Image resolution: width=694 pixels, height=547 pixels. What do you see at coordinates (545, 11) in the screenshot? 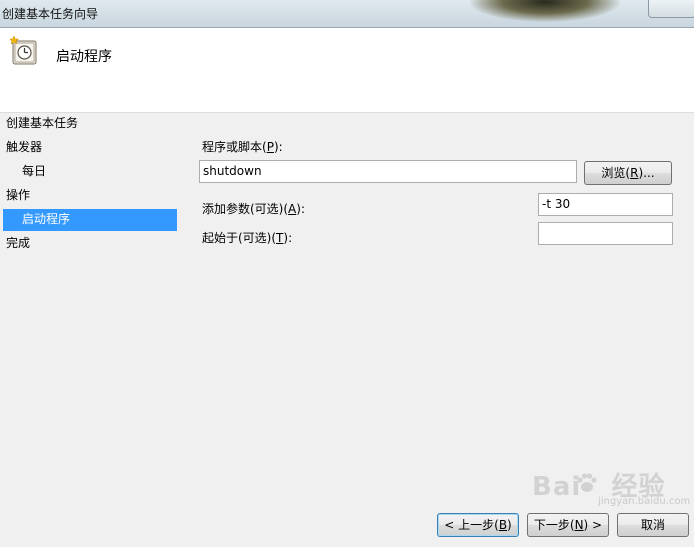
I see `title-bar-glow` at bounding box center [545, 11].